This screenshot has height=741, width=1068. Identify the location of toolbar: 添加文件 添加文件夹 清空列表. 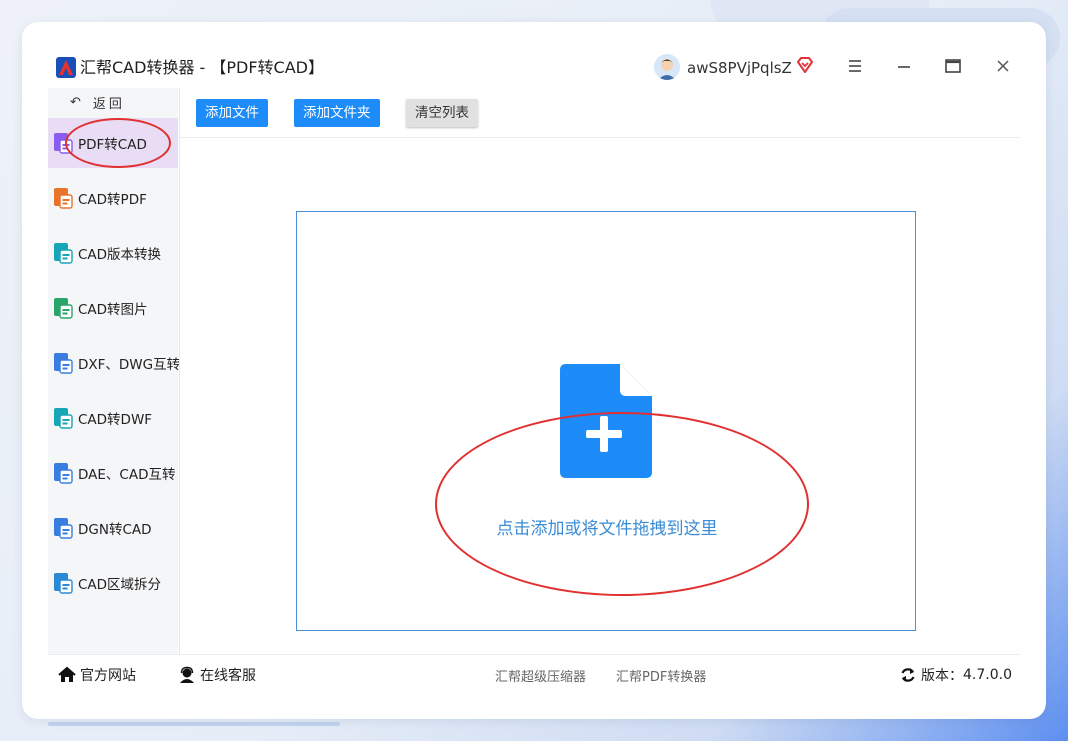
(600, 113).